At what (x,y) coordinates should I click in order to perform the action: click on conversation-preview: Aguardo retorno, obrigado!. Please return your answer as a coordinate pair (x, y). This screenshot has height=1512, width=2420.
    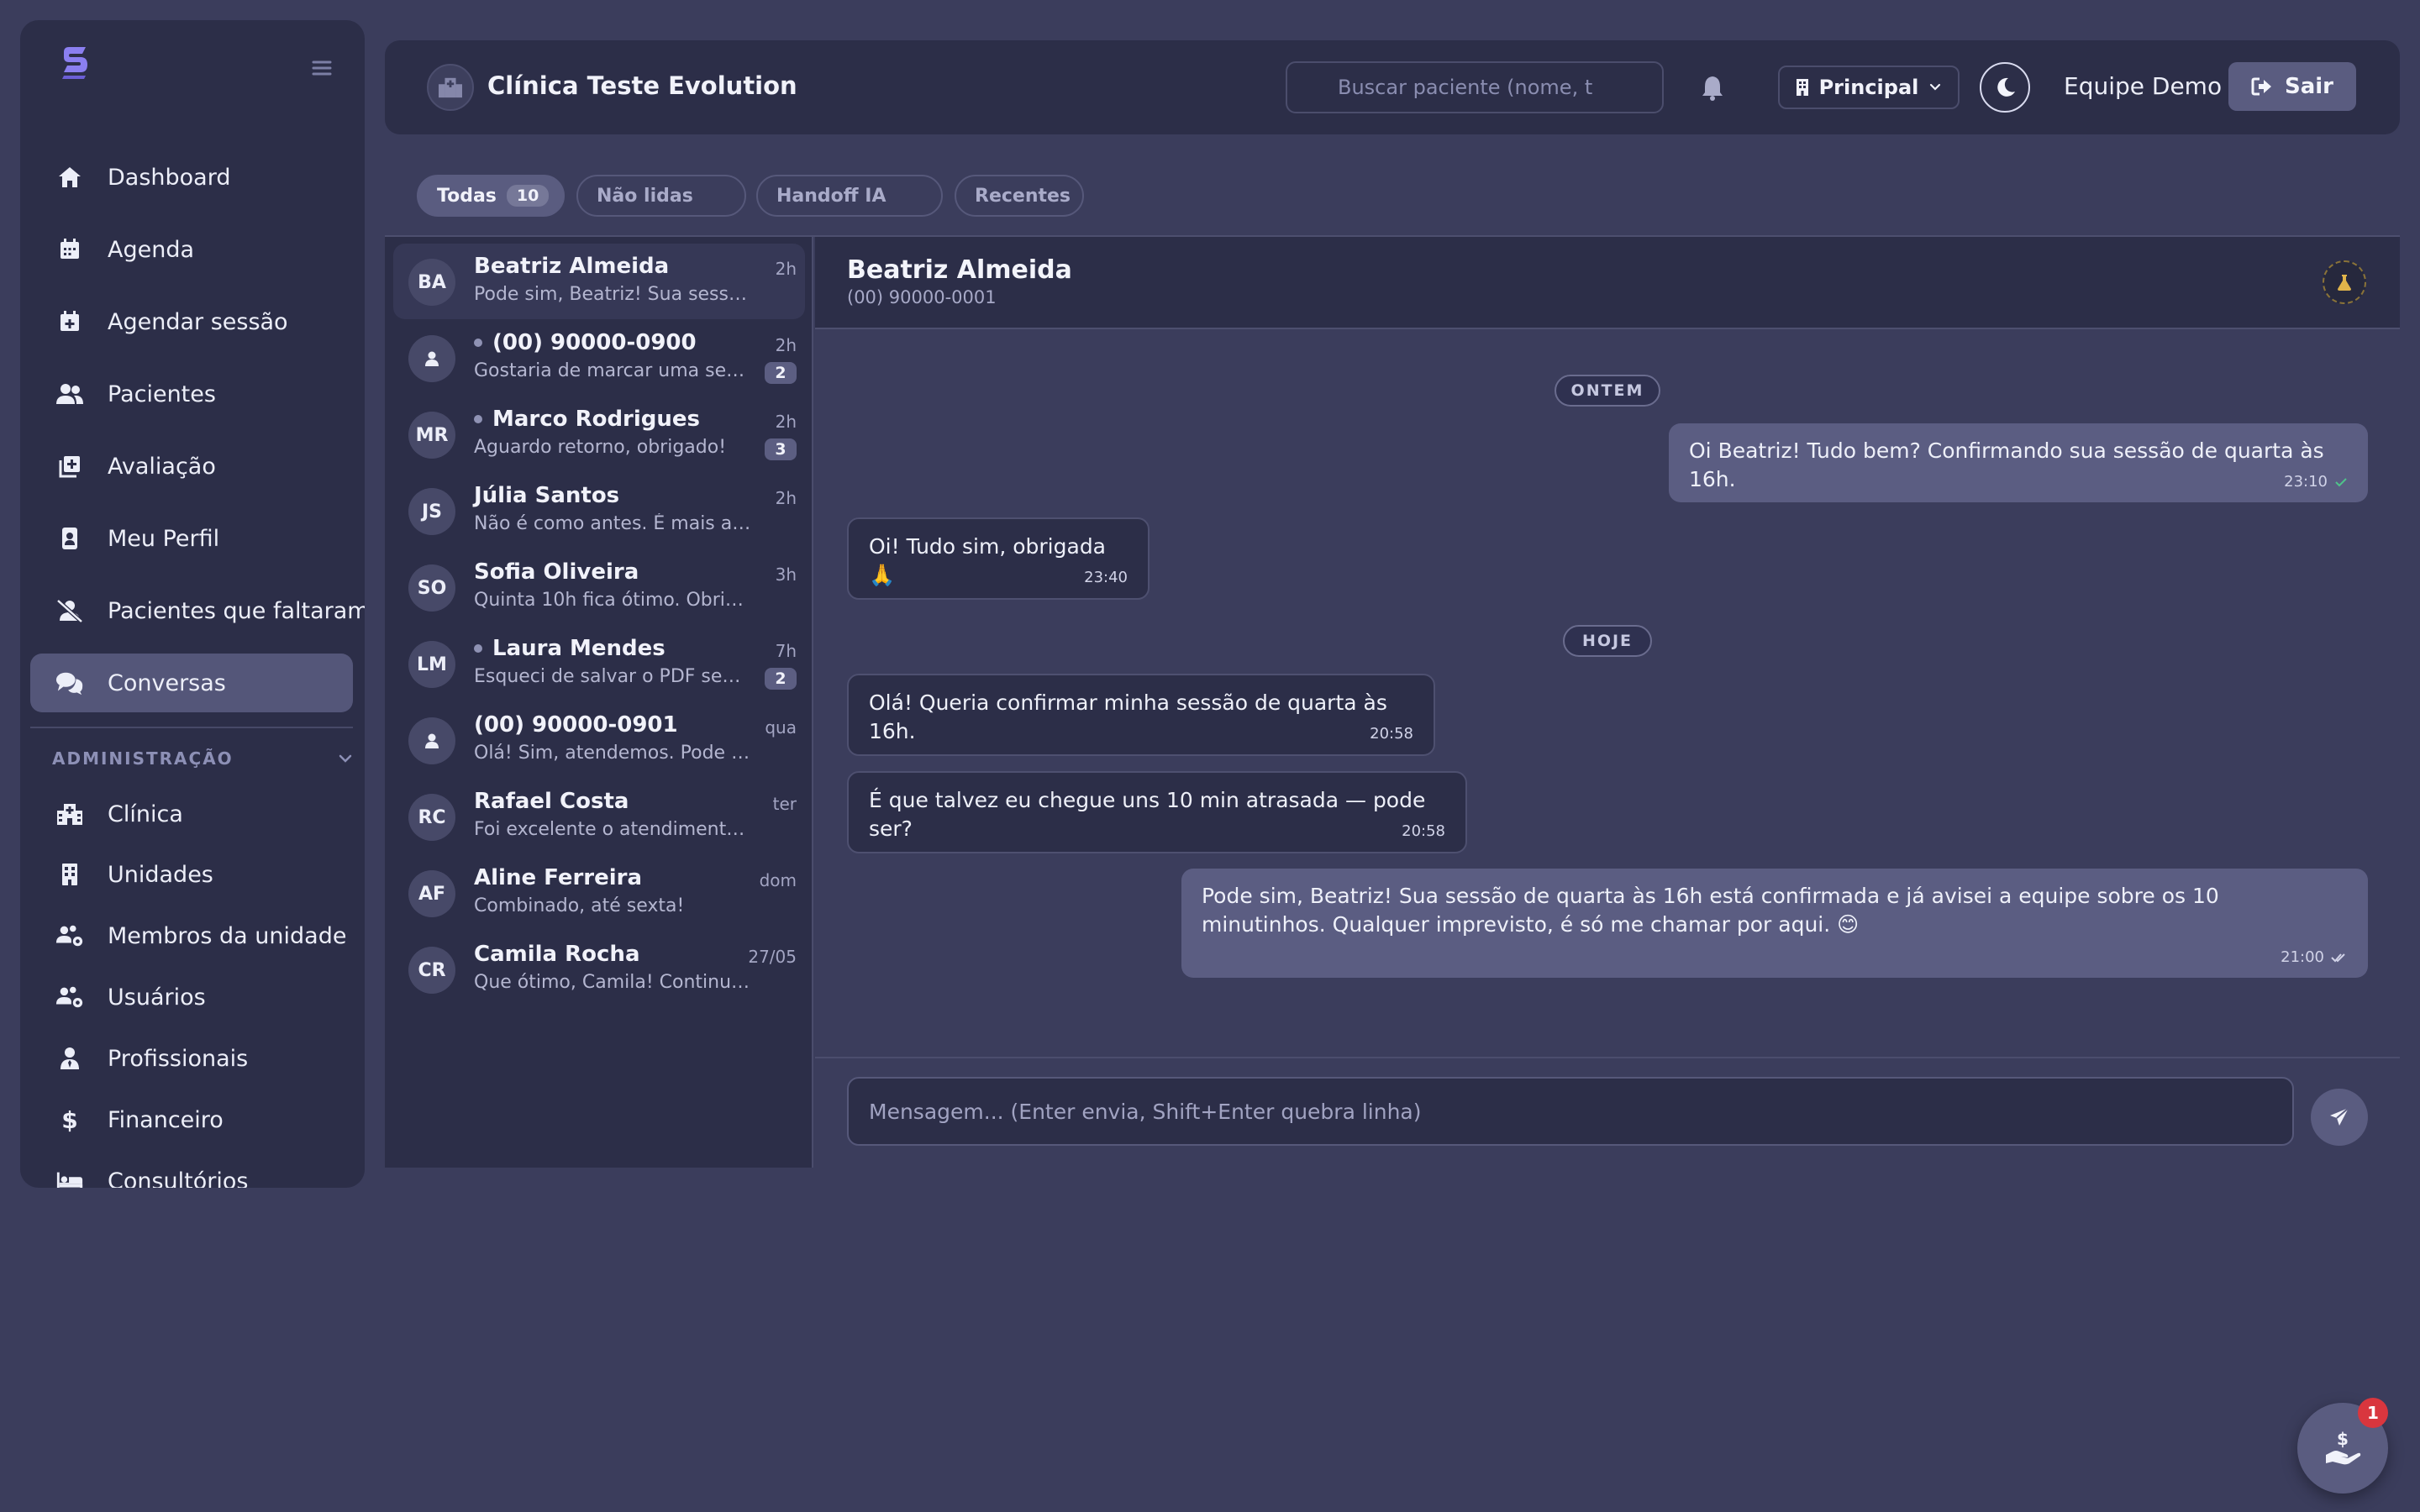
    Looking at the image, I should click on (600, 447).